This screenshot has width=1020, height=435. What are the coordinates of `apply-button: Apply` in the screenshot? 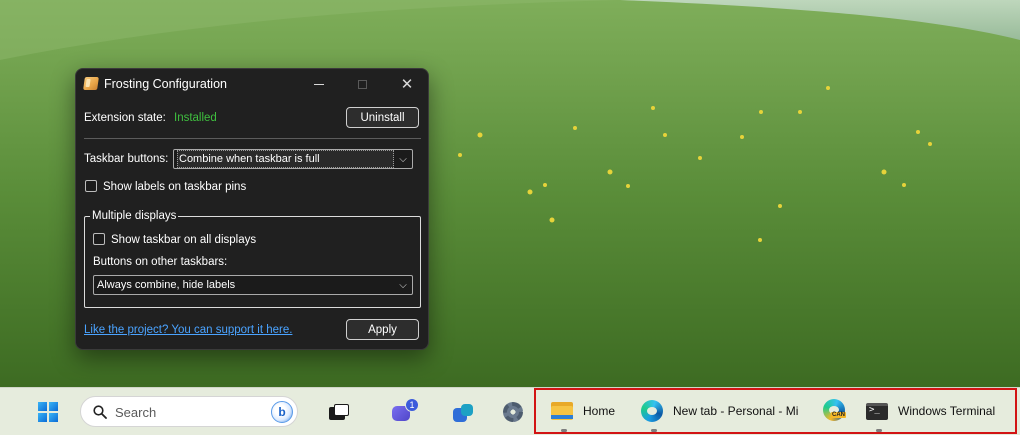 It's located at (382, 329).